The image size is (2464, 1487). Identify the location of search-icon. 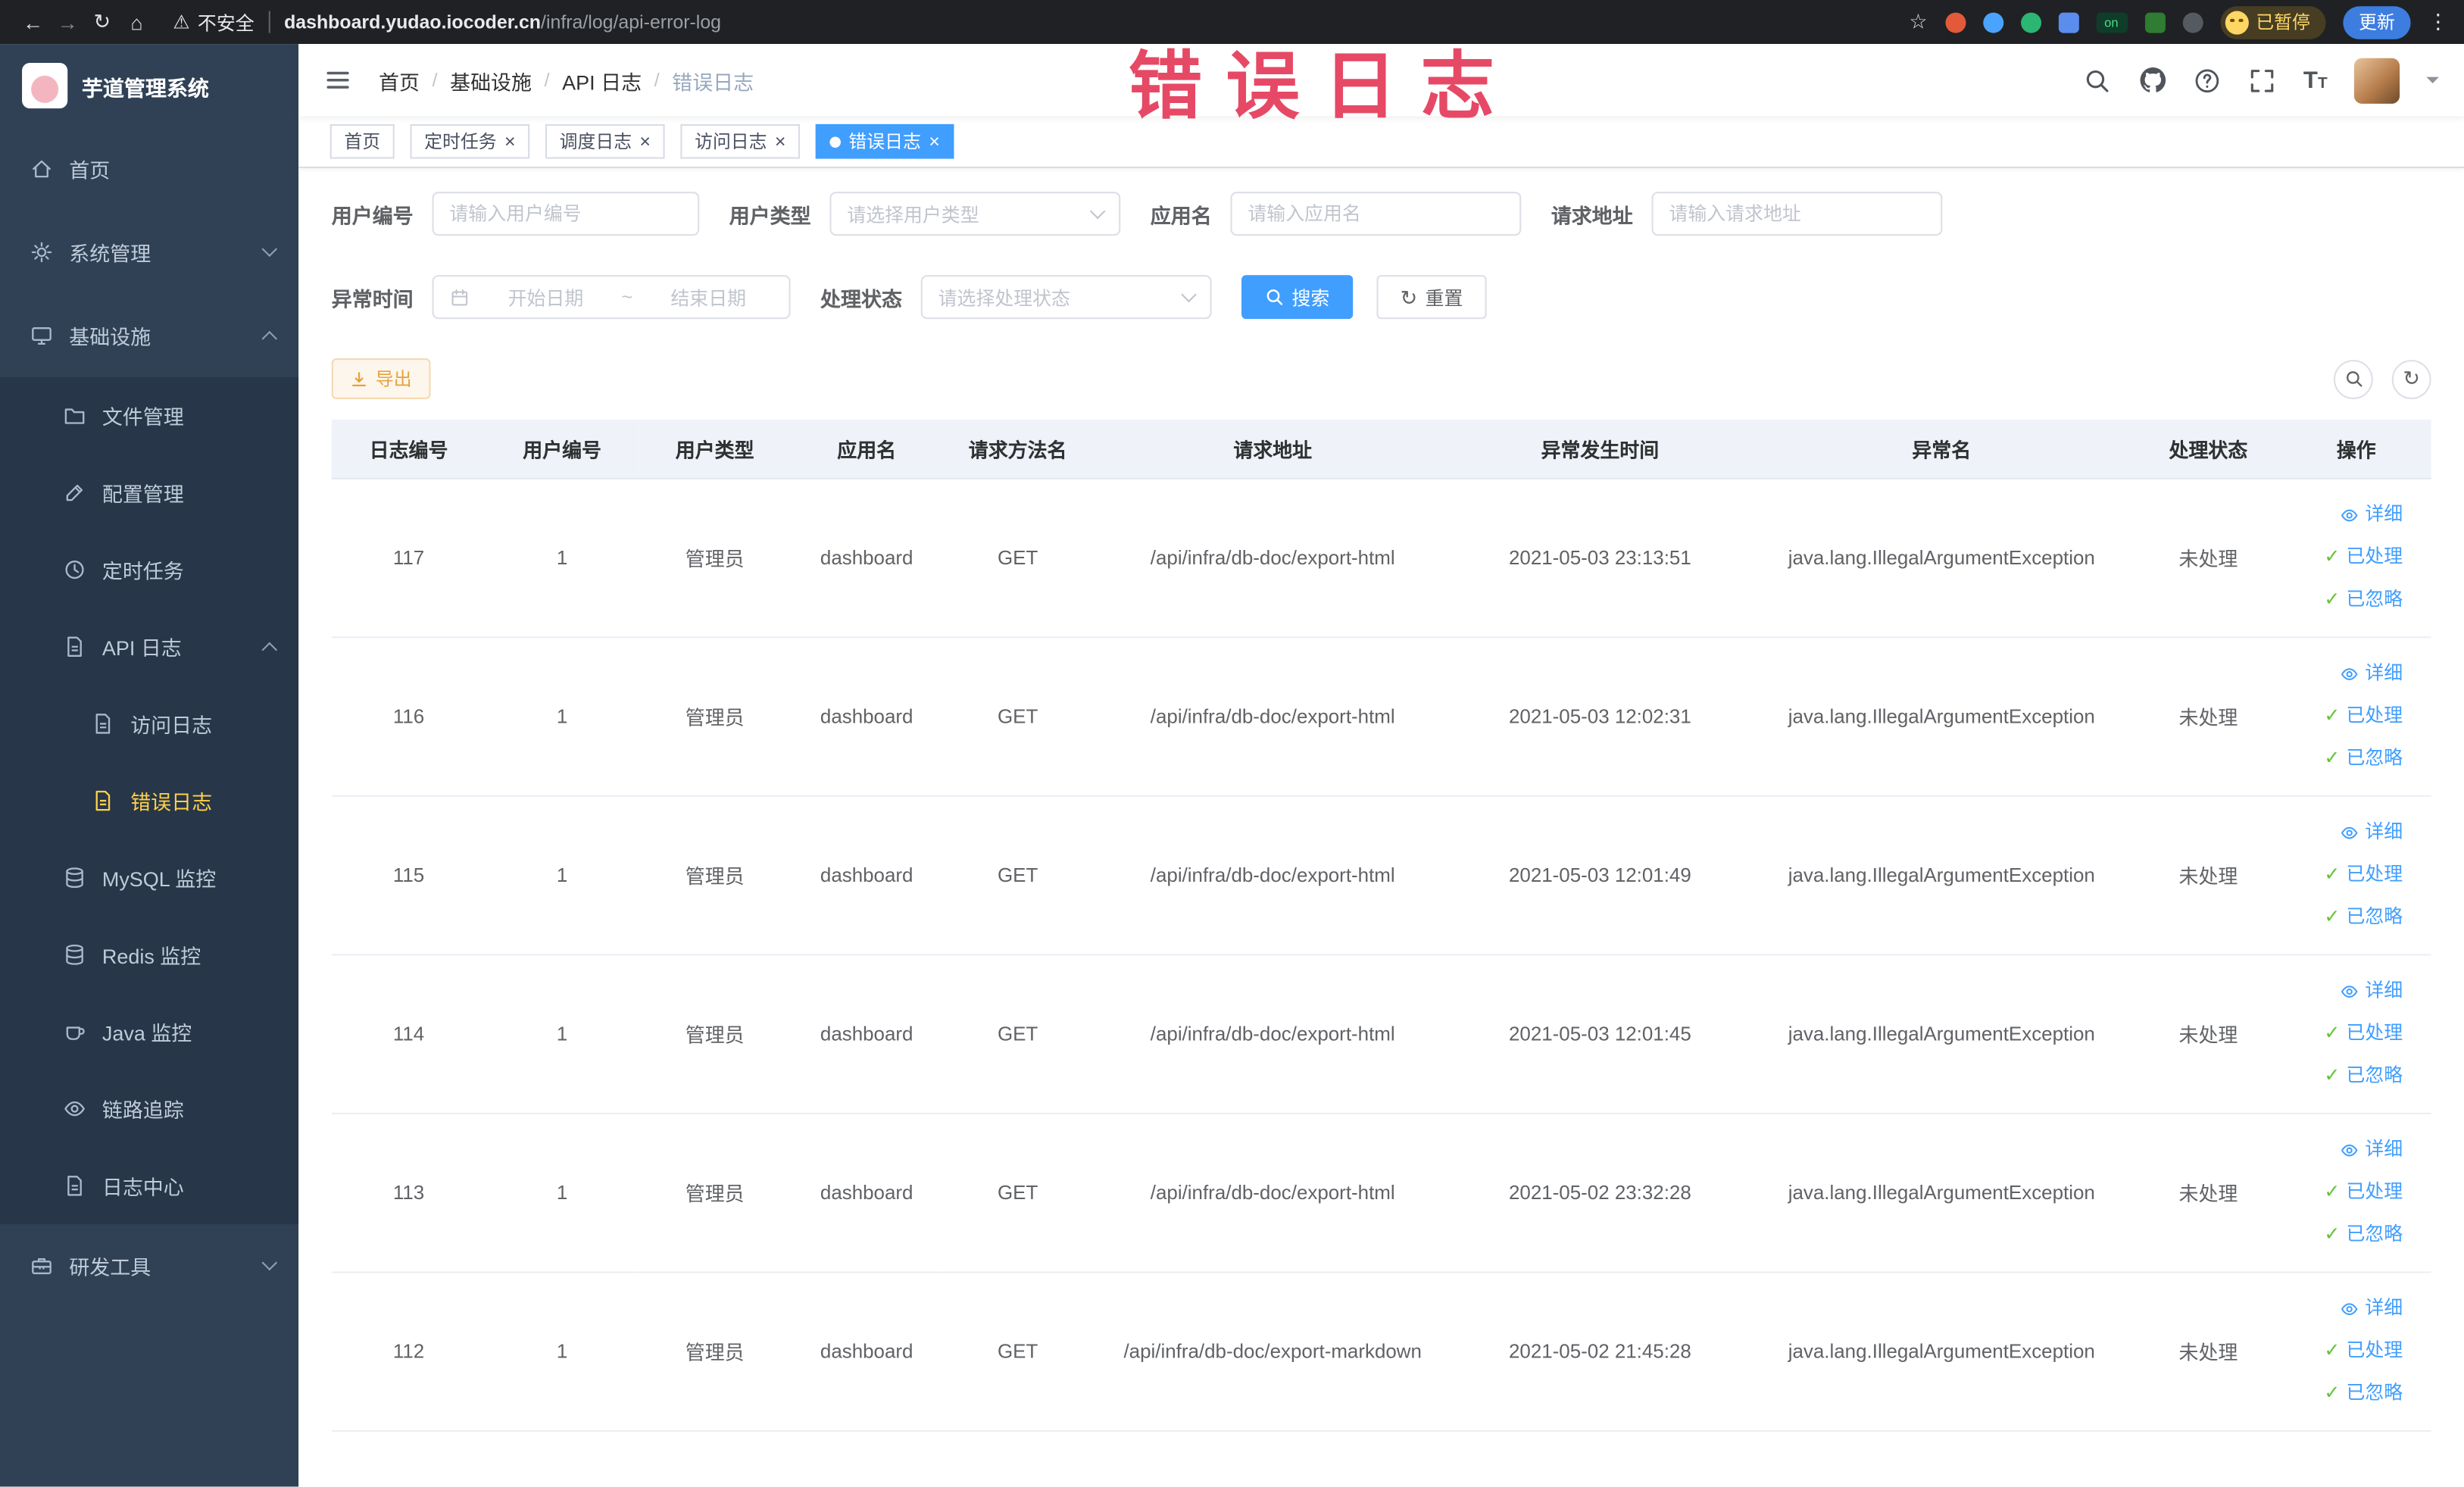
(2097, 80).